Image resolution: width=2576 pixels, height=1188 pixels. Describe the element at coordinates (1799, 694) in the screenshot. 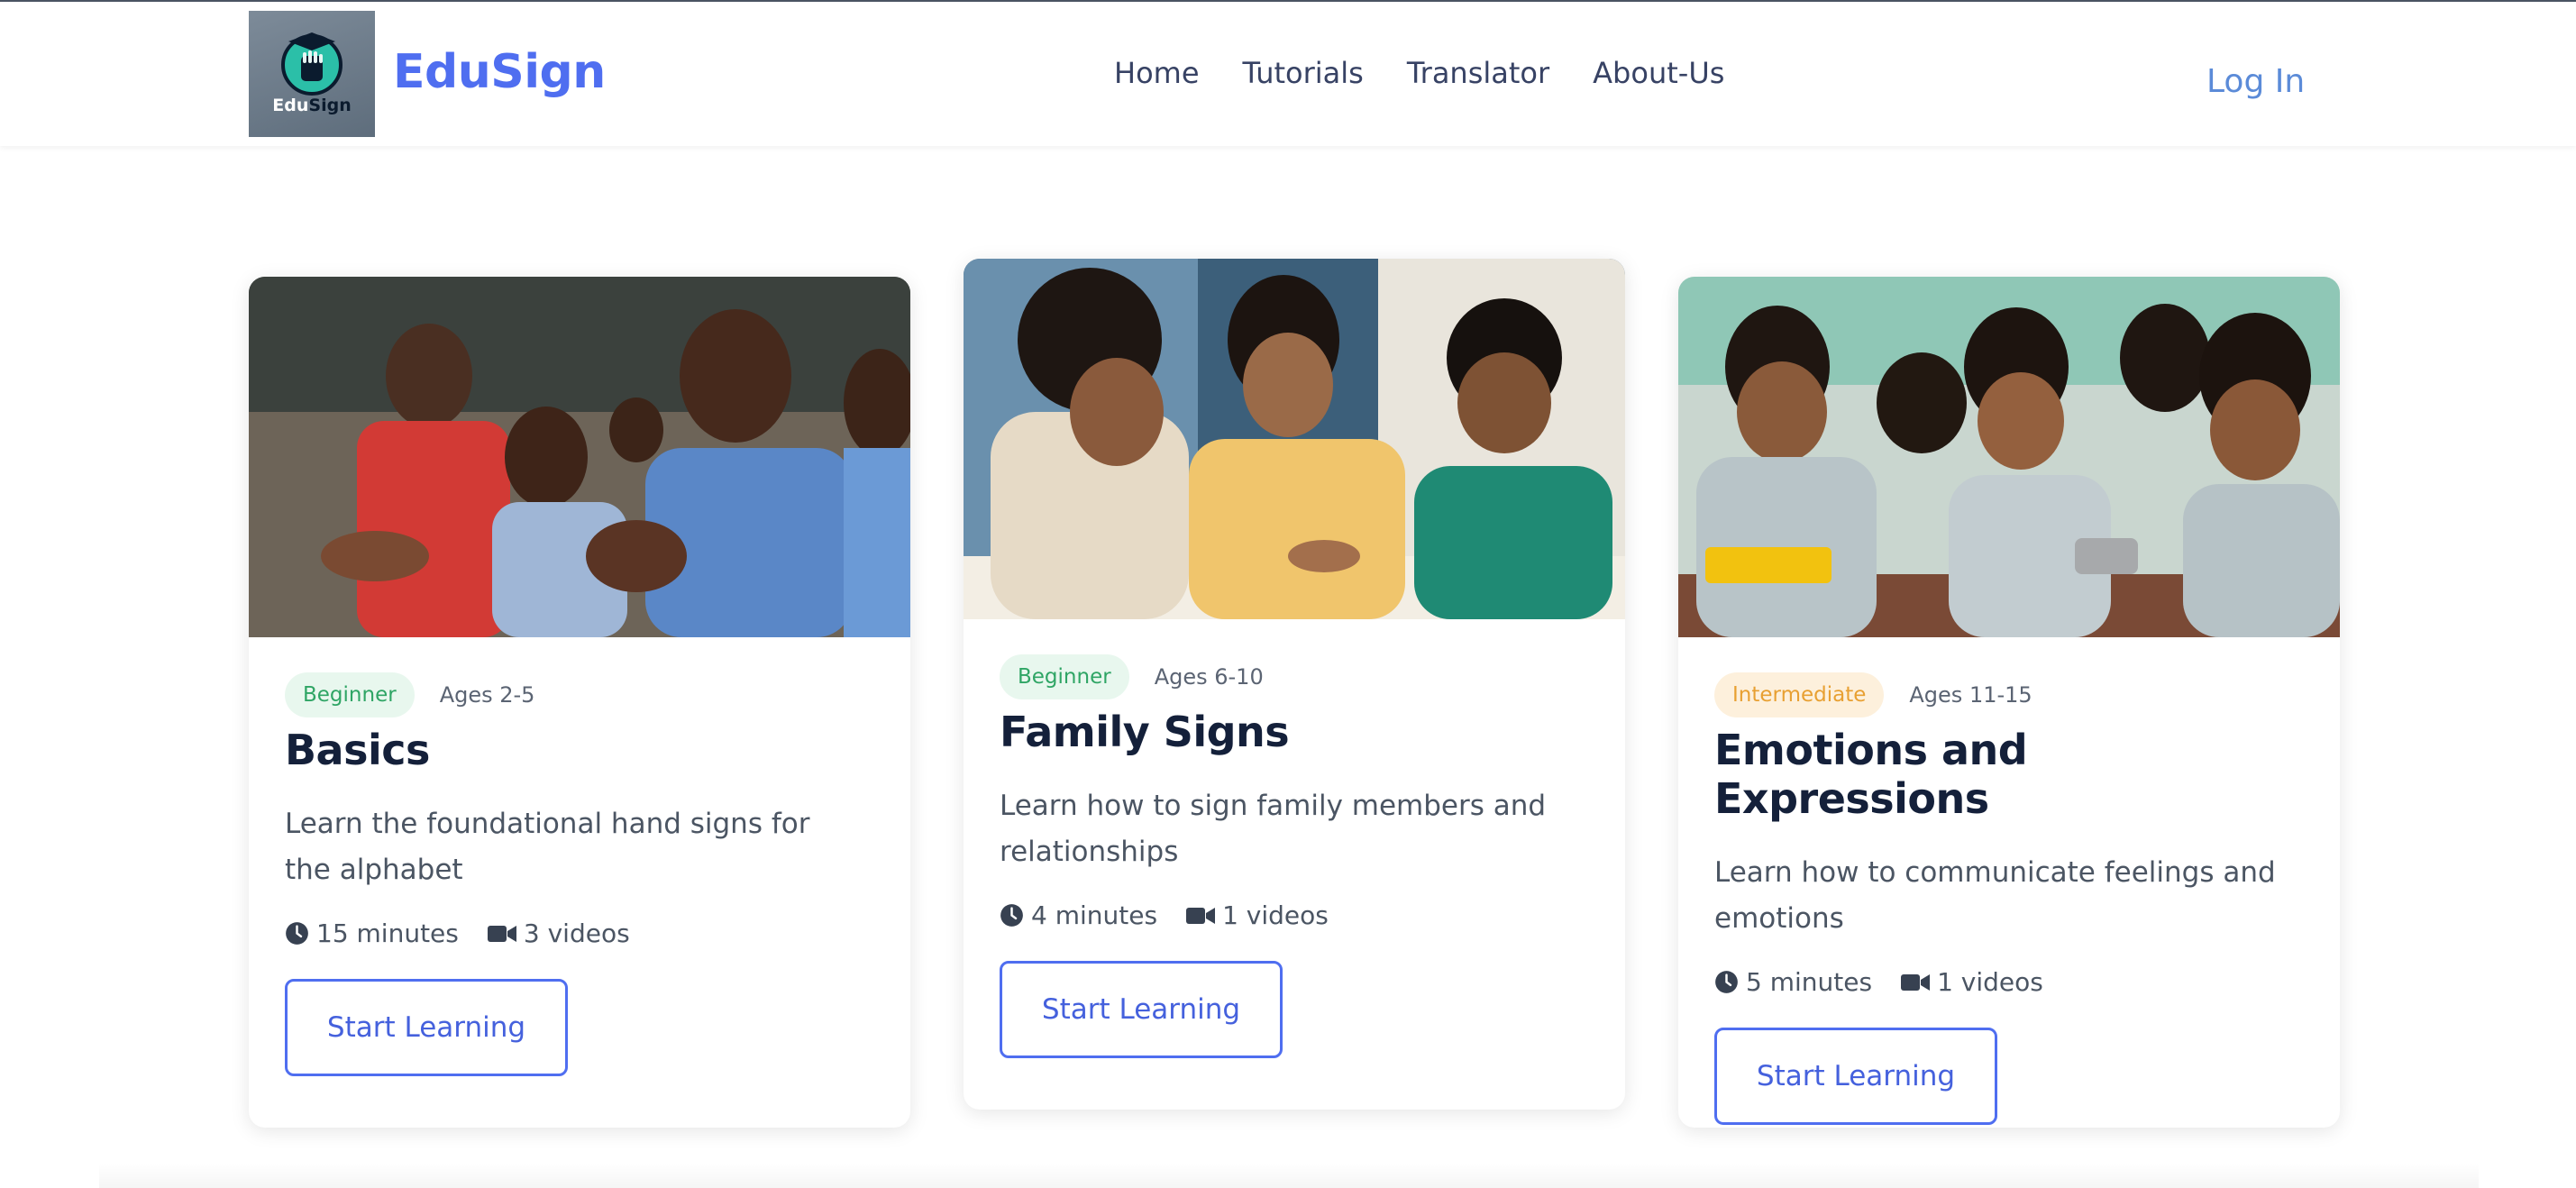

I see `level-badge: Intermediate` at that location.